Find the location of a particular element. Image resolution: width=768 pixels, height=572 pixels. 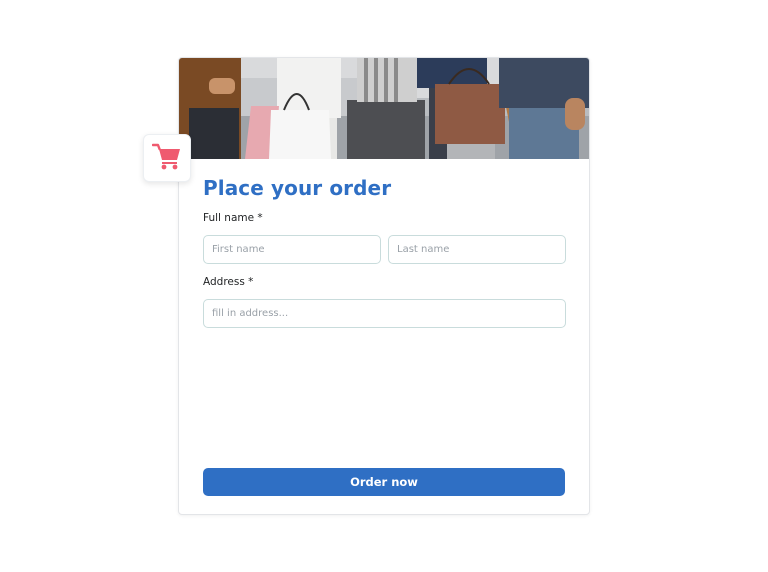

order-now-button: Order now is located at coordinates (384, 482).